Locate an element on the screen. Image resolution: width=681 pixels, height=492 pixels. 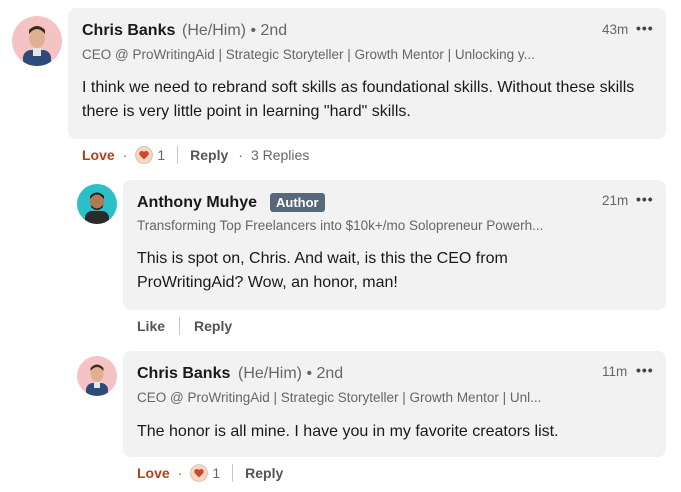
author-badge: Author is located at coordinates (297, 202).